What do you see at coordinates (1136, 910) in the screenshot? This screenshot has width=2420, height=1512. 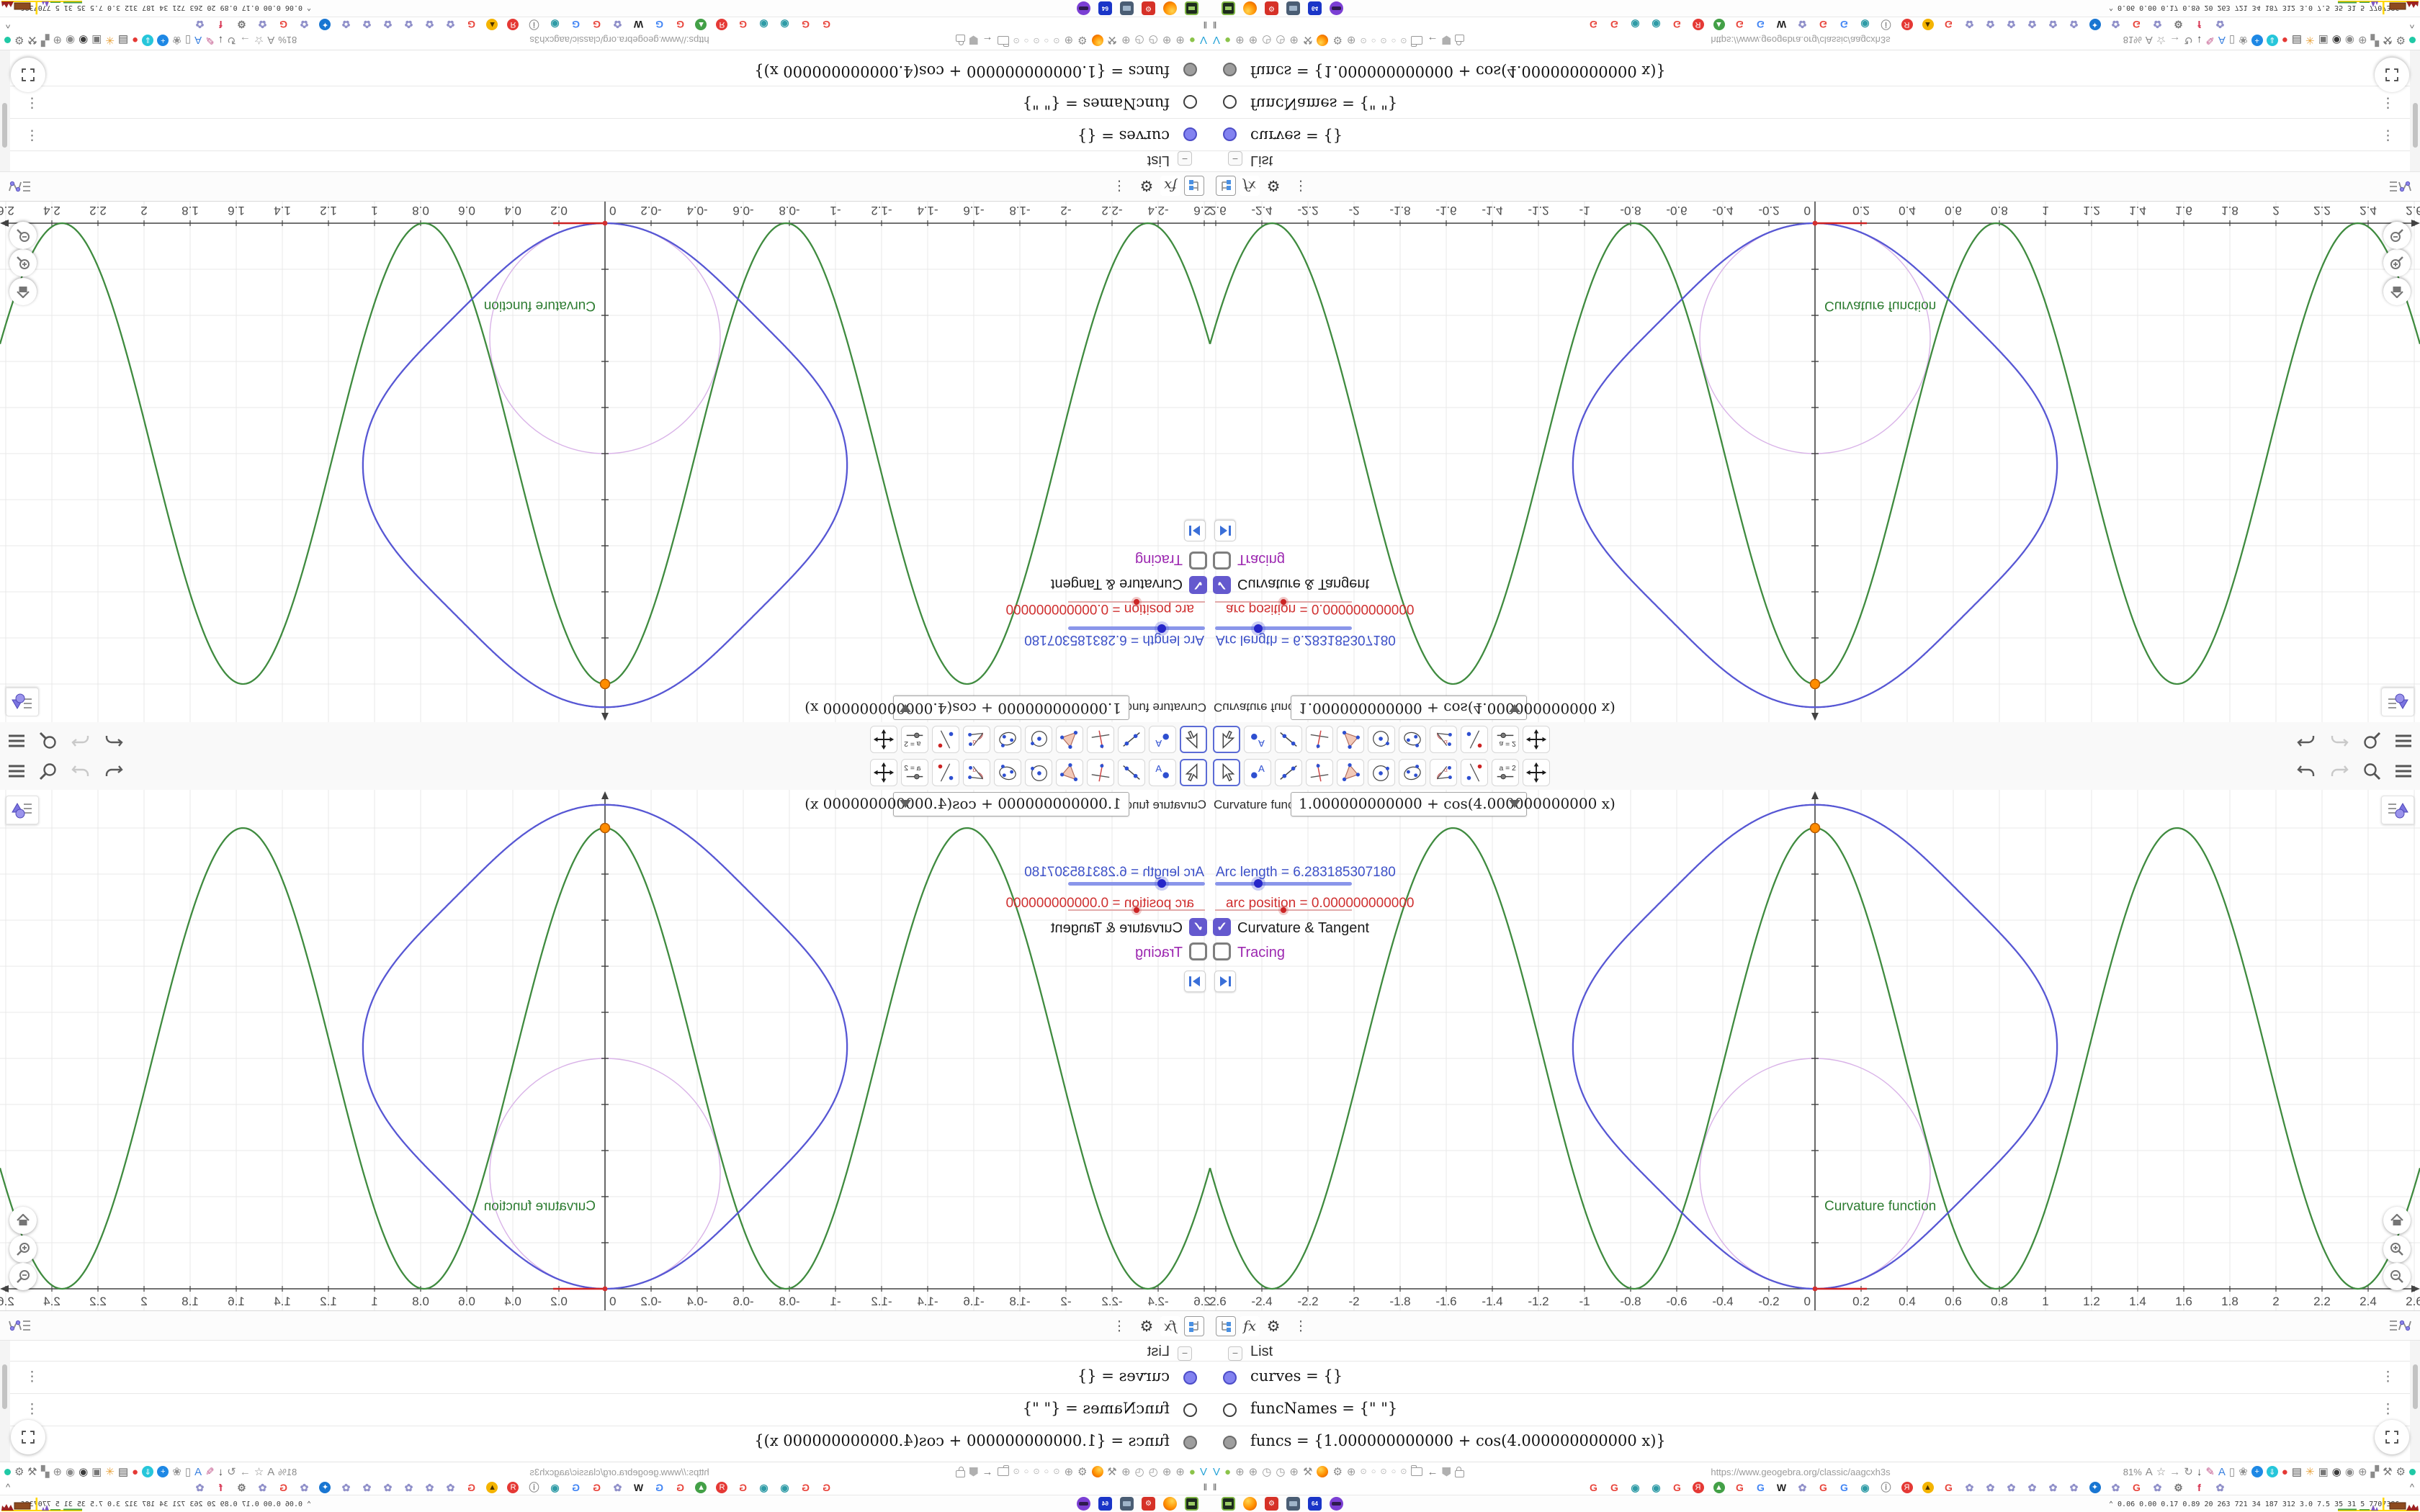 I see `arc-position-slider-handle` at bounding box center [1136, 910].